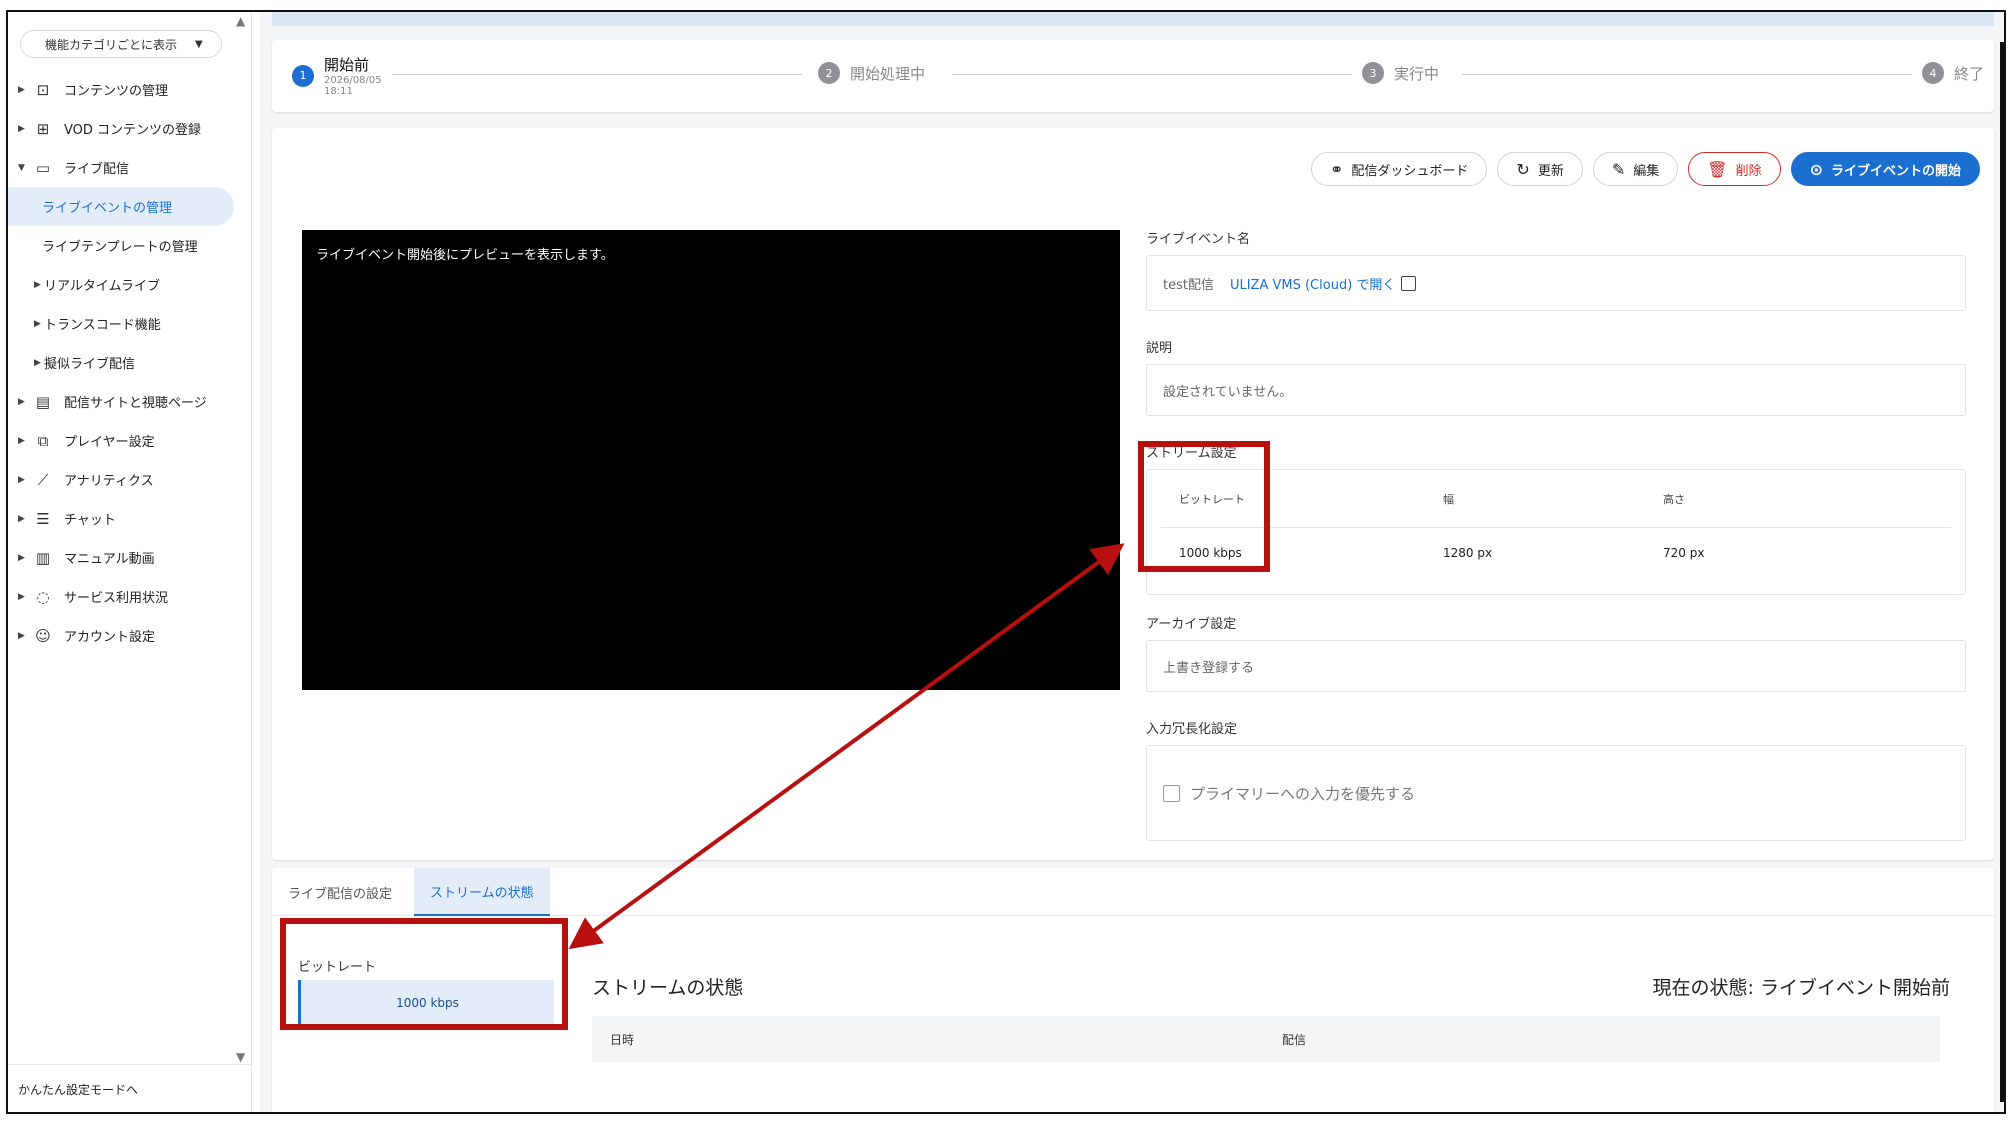 This screenshot has width=2013, height=1122. What do you see at coordinates (123, 323) in the screenshot?
I see `sidebar-item-transcode: ▶ トランスコード機能` at bounding box center [123, 323].